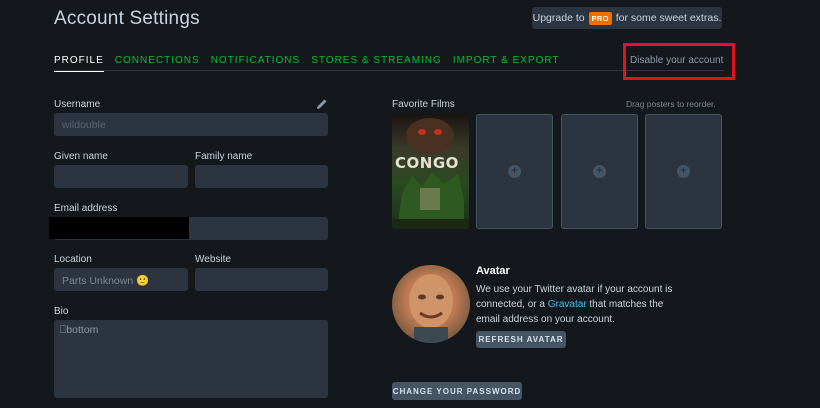 The image size is (820, 408). What do you see at coordinates (119, 228) in the screenshot?
I see `email-redaction` at bounding box center [119, 228].